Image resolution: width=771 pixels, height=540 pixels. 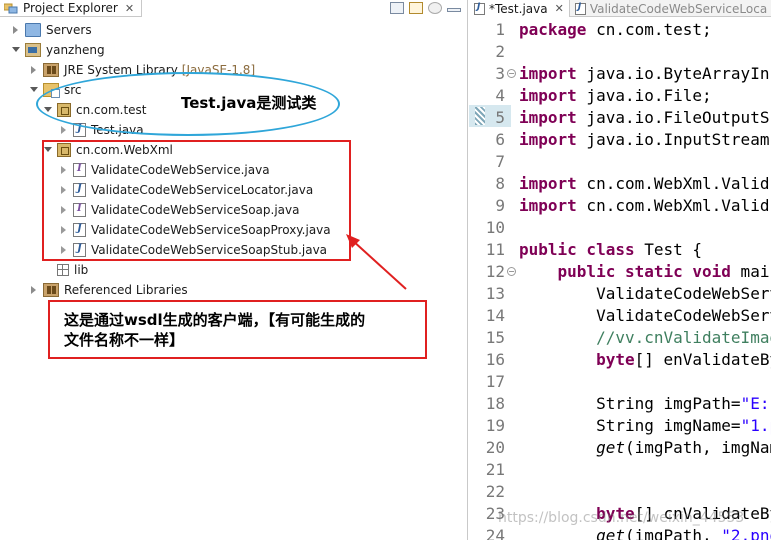 I want to click on line-number: 24, so click(x=495, y=533).